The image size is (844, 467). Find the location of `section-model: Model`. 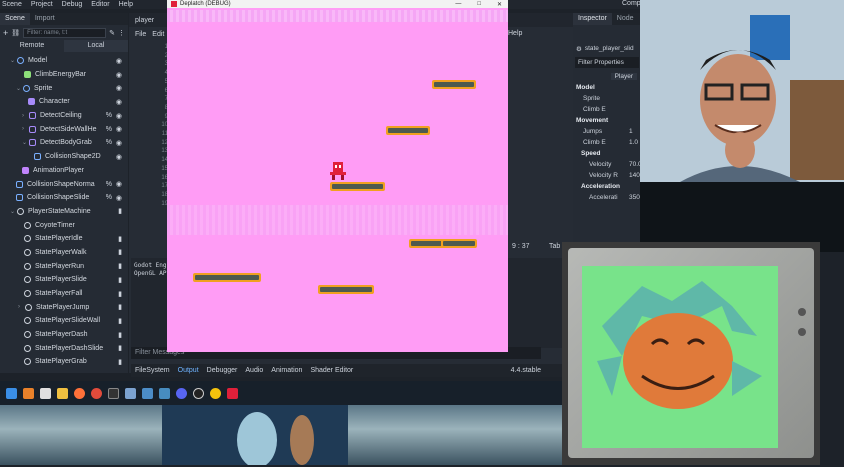

section-model: Model is located at coordinates (607, 87).